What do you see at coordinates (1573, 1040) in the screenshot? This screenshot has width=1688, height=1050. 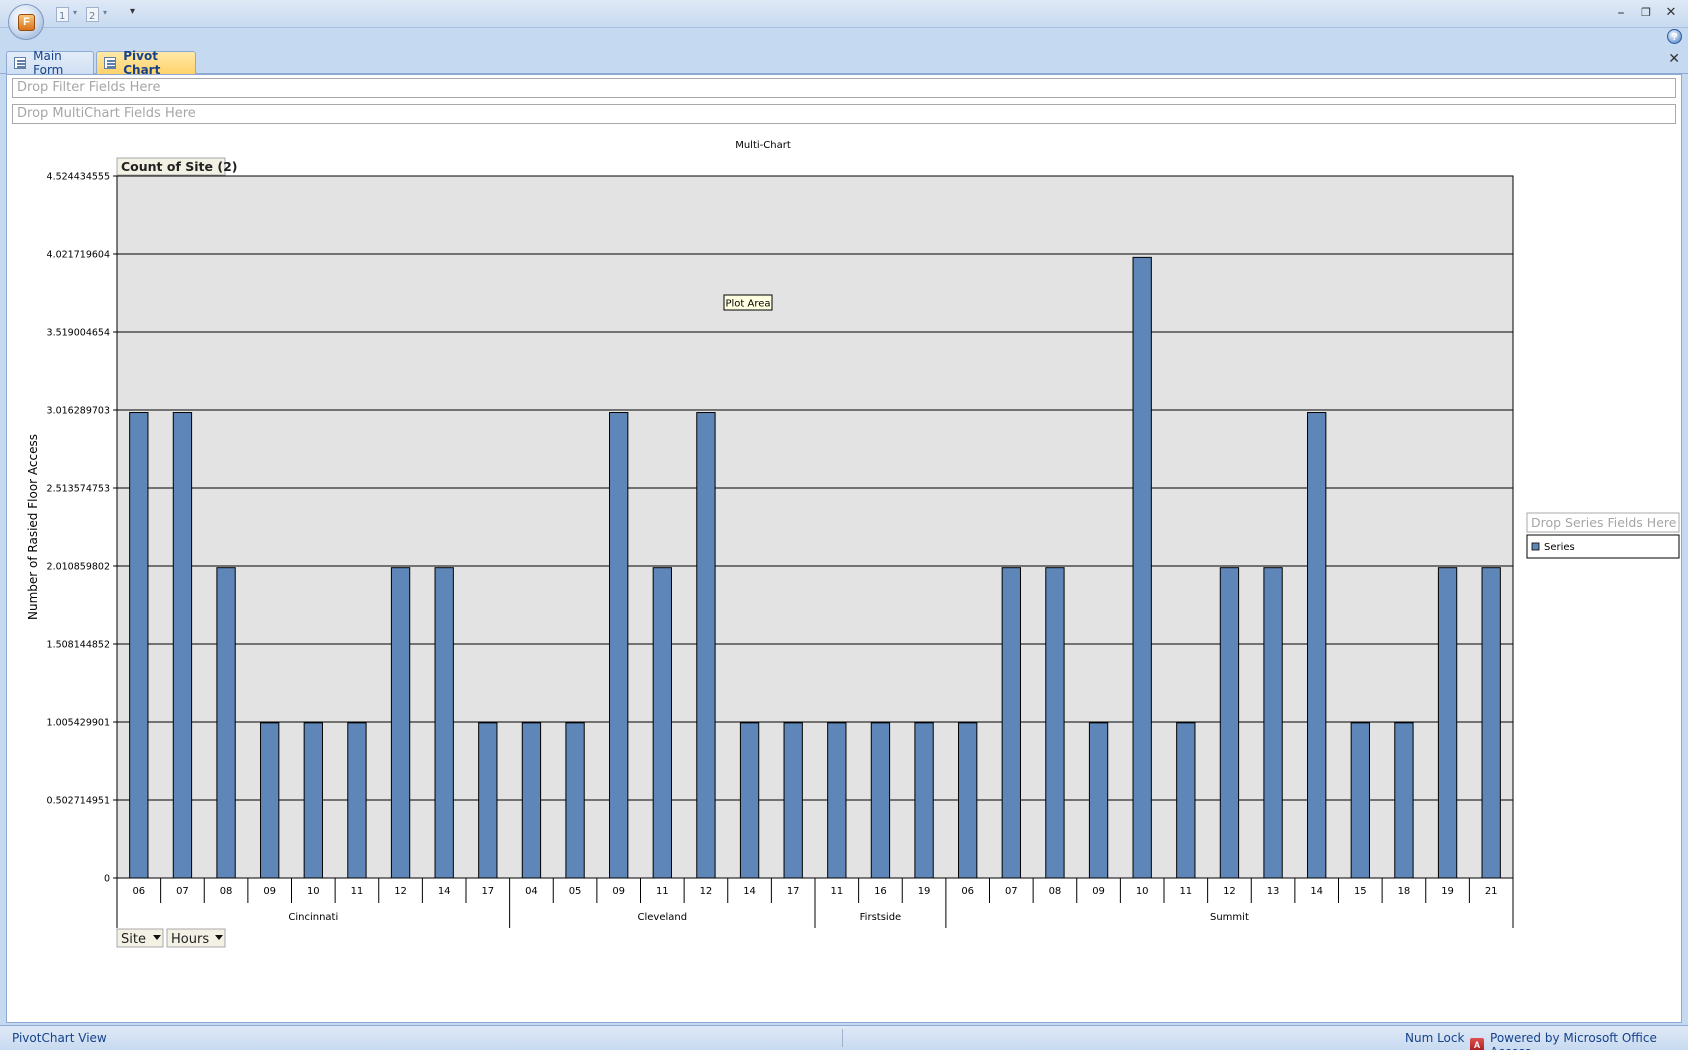 I see `status-powered-text: Powered by Microsoft Office Access` at bounding box center [1573, 1040].